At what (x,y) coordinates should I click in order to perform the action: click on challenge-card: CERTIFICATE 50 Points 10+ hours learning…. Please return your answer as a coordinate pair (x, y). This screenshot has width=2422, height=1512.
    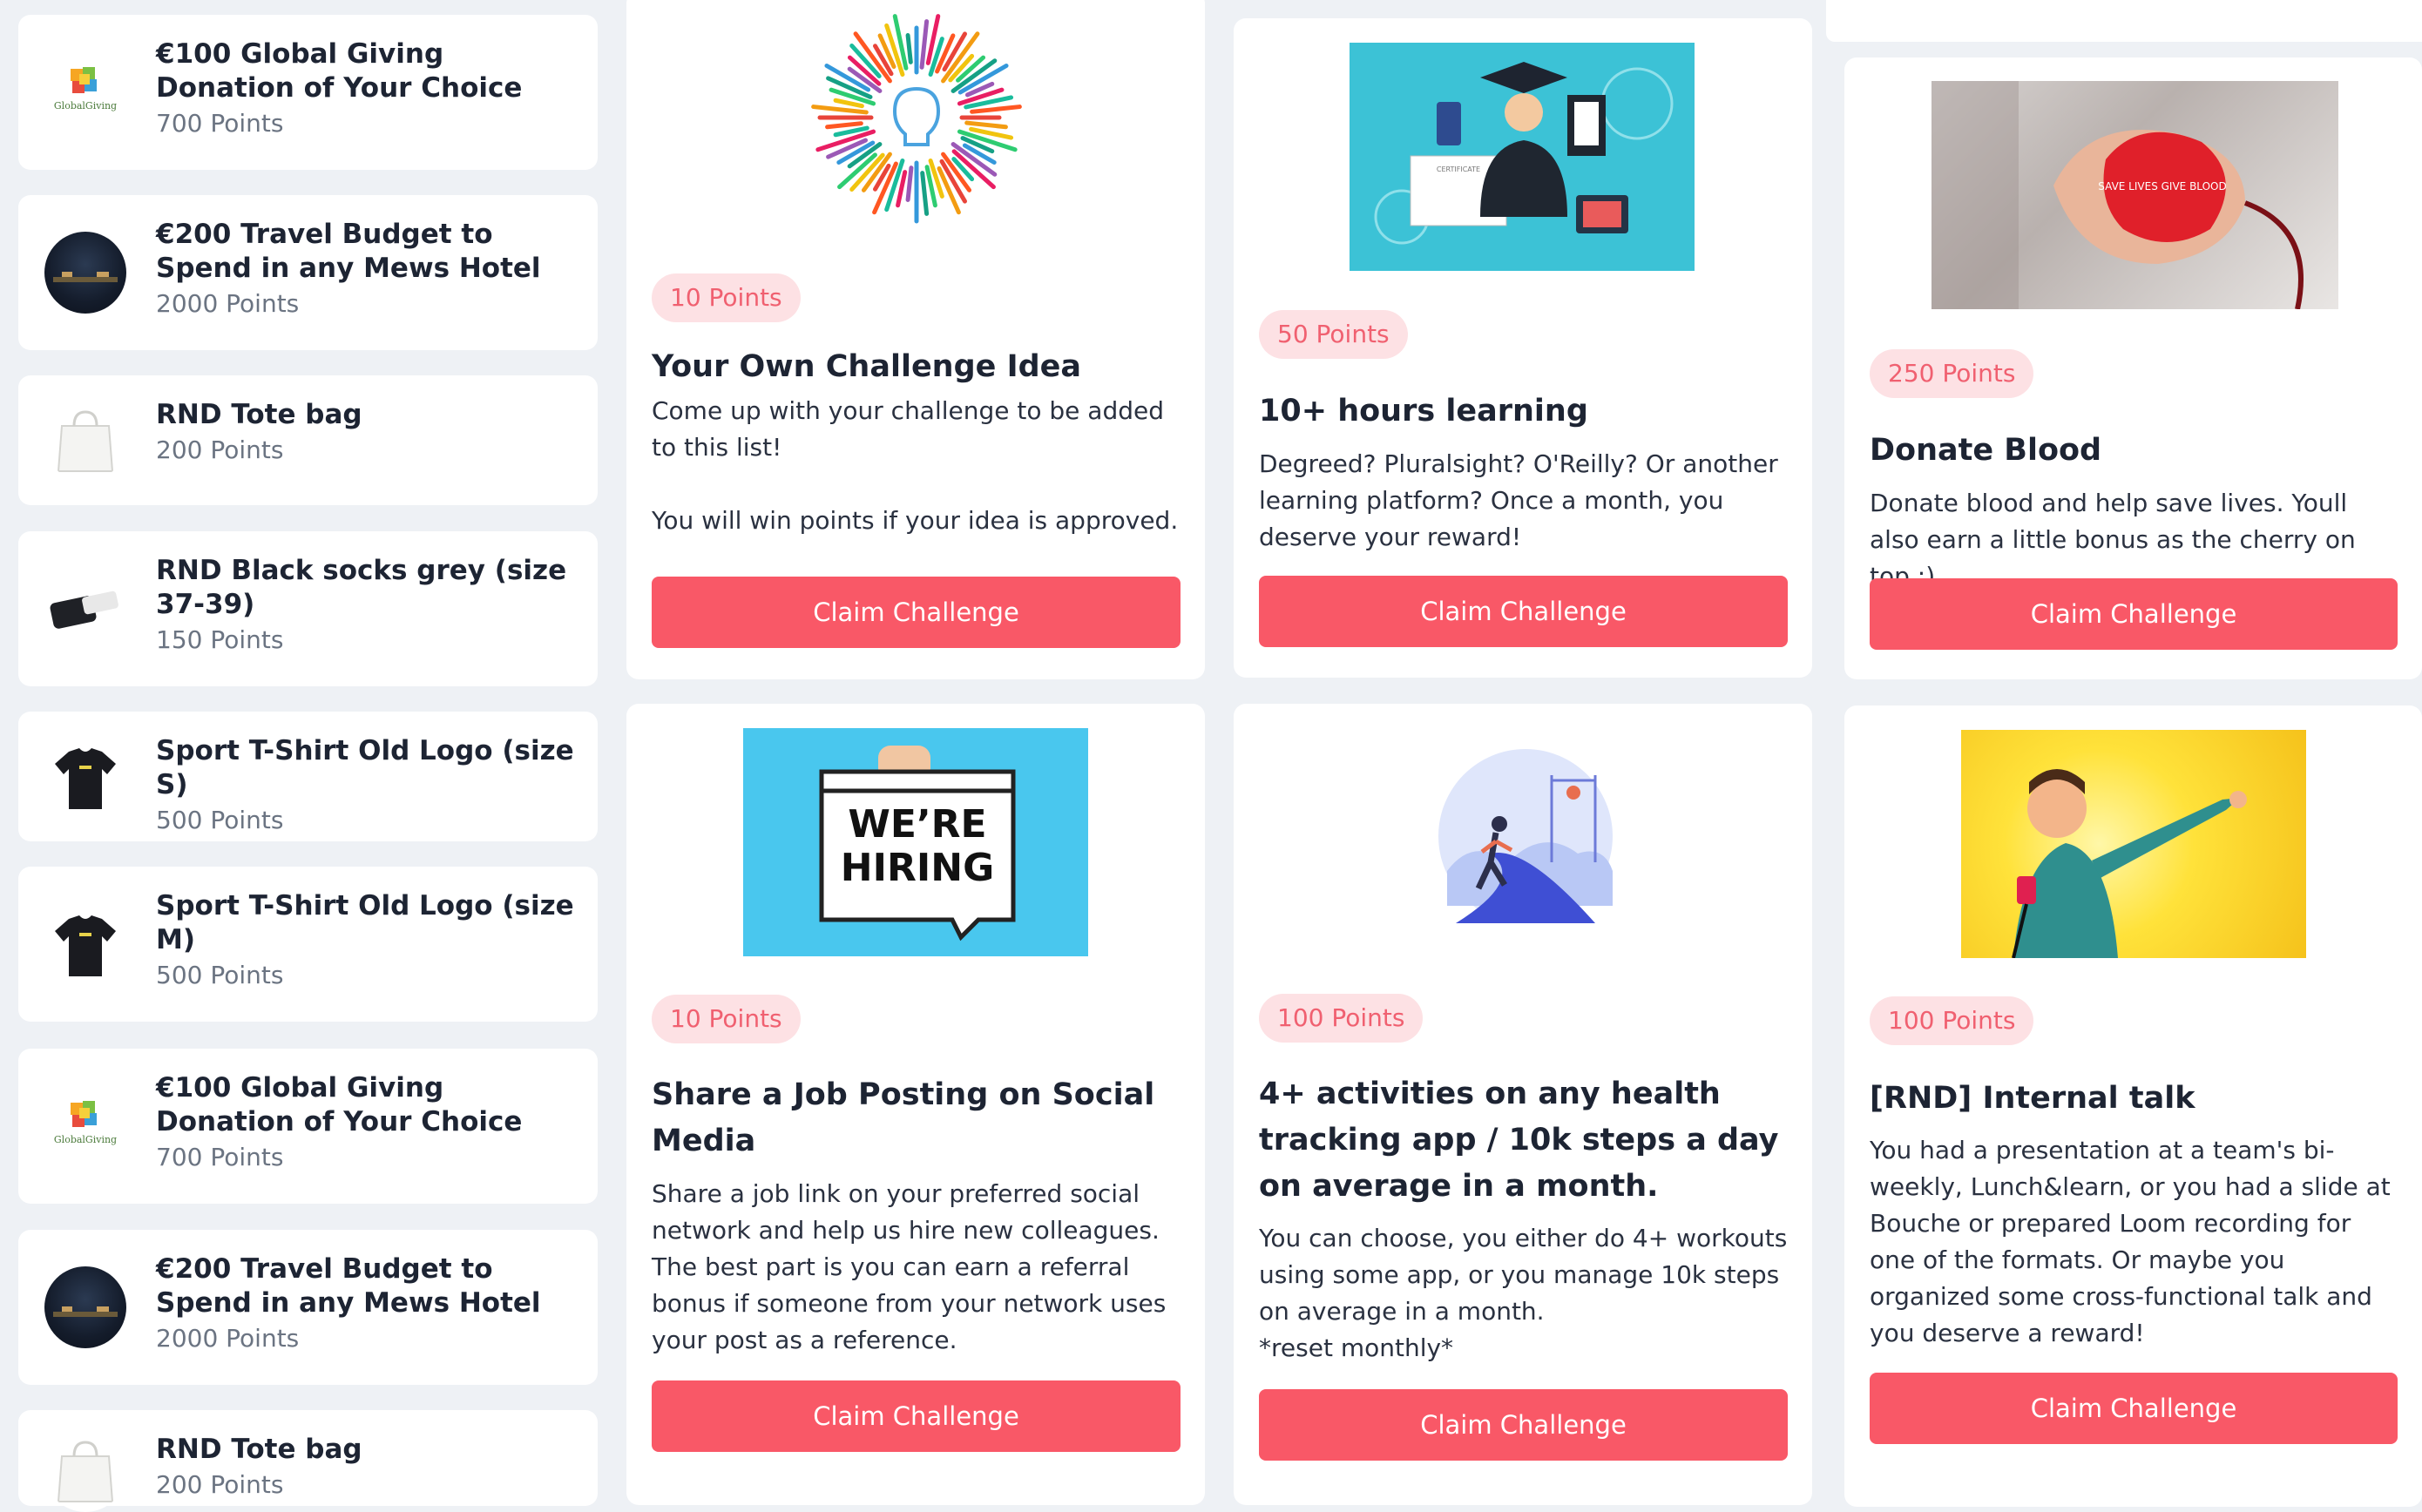
    Looking at the image, I should click on (1523, 348).